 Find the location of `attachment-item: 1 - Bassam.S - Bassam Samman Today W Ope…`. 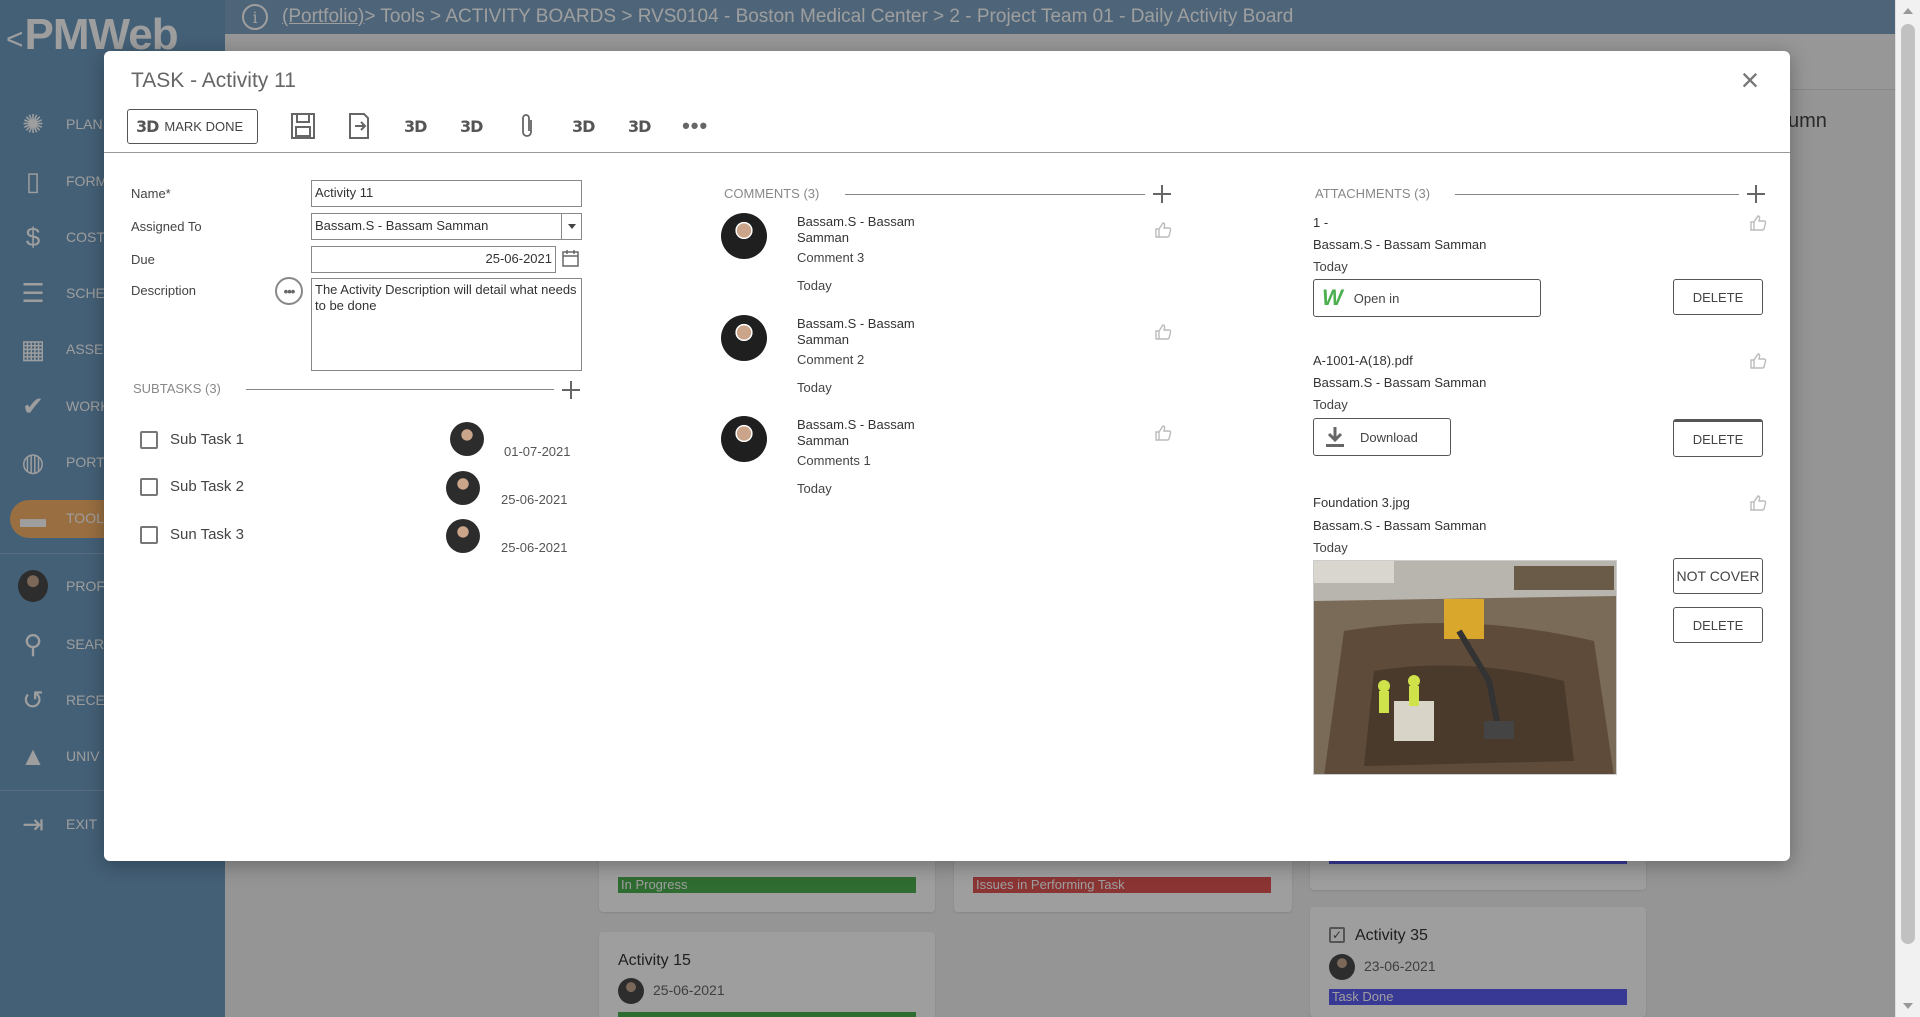

attachment-item: 1 - Bassam.S - Bassam Samman Today W Ope… is located at coordinates (1543, 270).